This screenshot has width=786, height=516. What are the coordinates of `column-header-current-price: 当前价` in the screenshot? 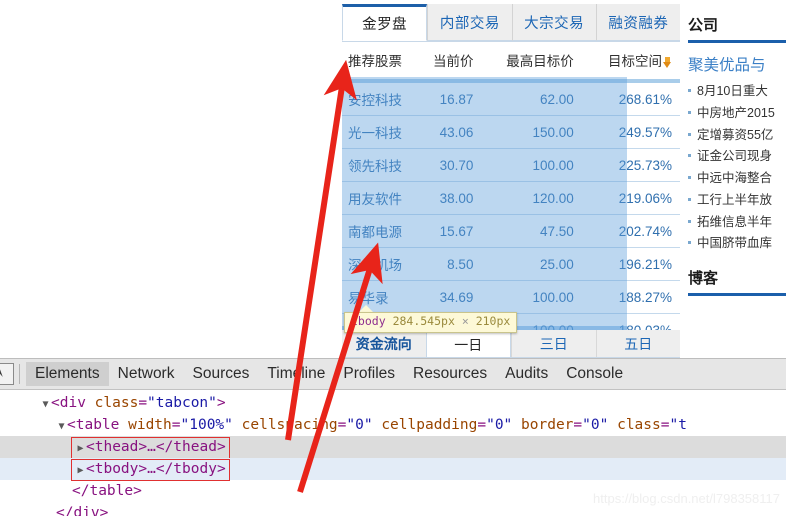 It's located at (451, 61).